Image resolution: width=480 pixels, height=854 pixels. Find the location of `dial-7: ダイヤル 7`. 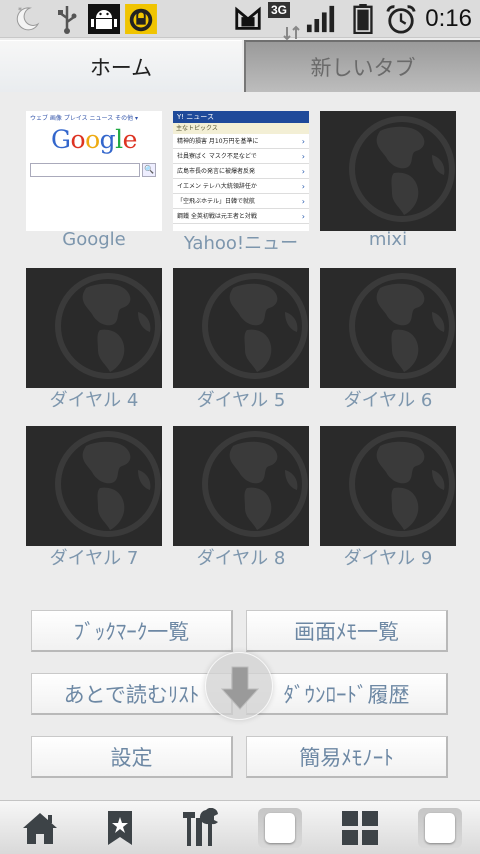

dial-7: ダイヤル 7 is located at coordinates (94, 497).